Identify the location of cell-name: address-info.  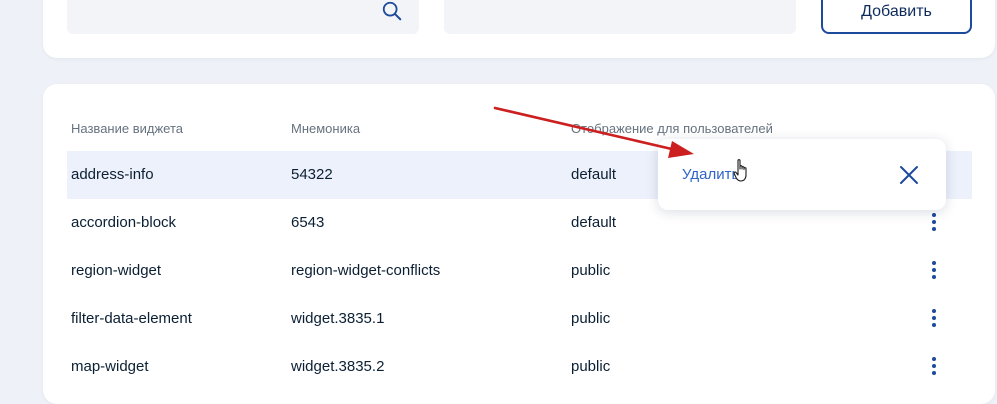
(112, 174).